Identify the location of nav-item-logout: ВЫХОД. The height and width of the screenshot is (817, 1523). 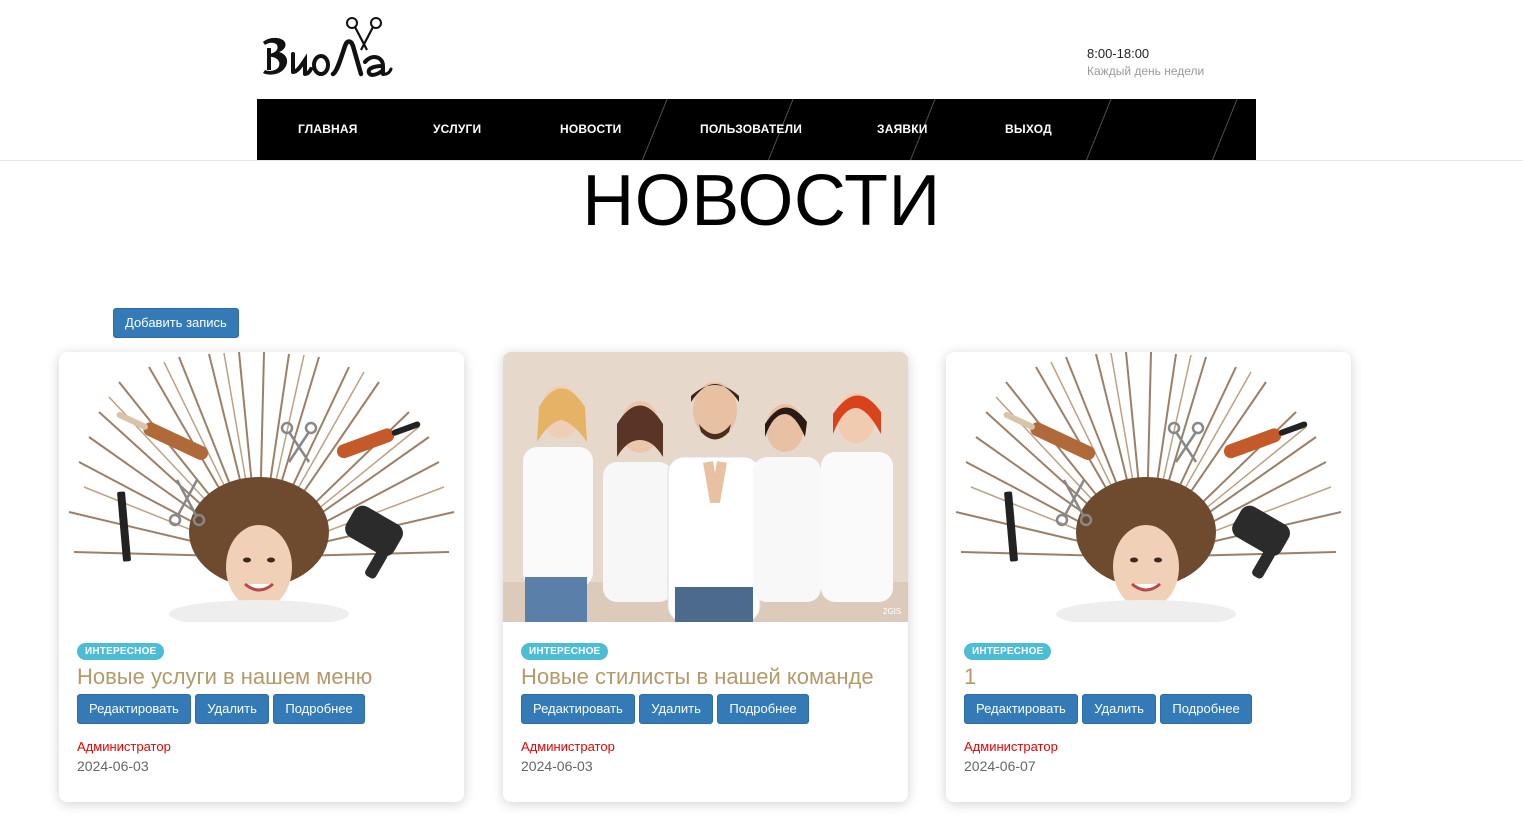
(1028, 129).